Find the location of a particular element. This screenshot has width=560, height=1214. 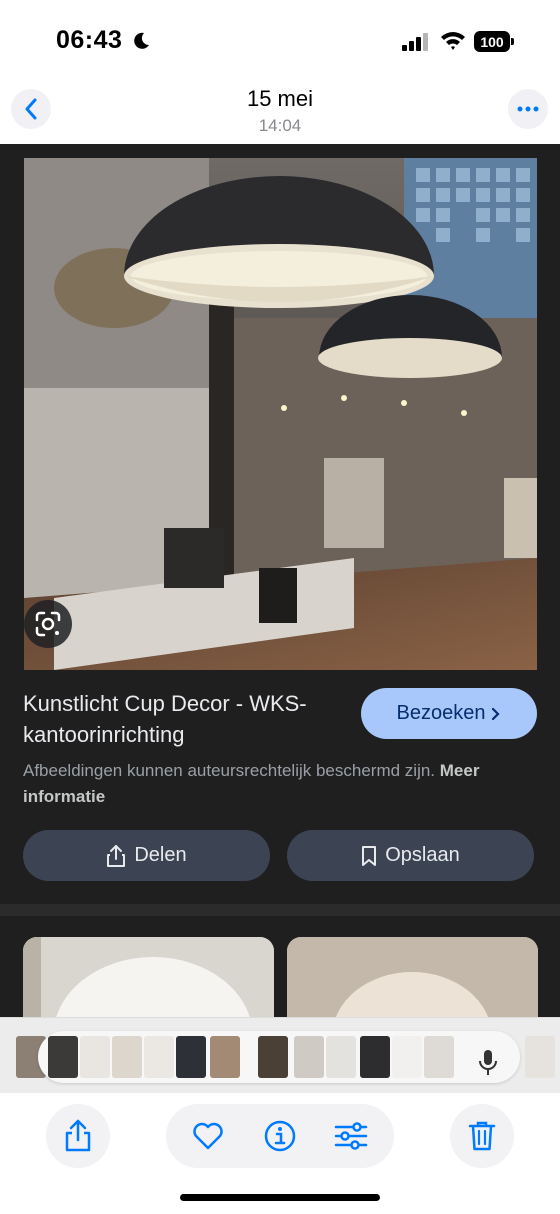

header-date: 15 mei is located at coordinates (280, 98).